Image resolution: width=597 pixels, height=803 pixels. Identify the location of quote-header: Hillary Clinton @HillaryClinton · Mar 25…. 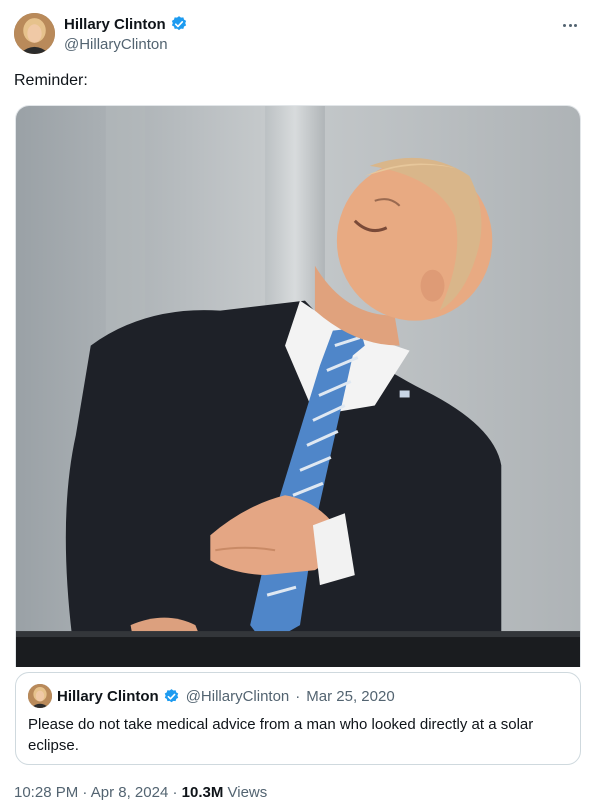
(226, 696).